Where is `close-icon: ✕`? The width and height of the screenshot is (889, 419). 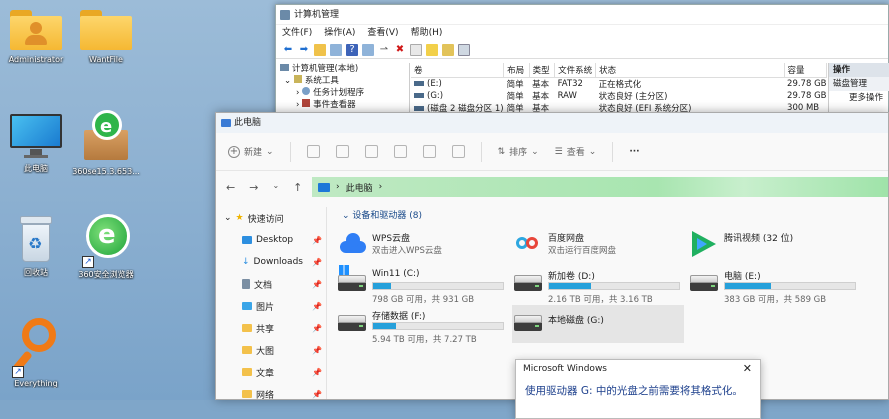 close-icon: ✕ is located at coordinates (747, 369).